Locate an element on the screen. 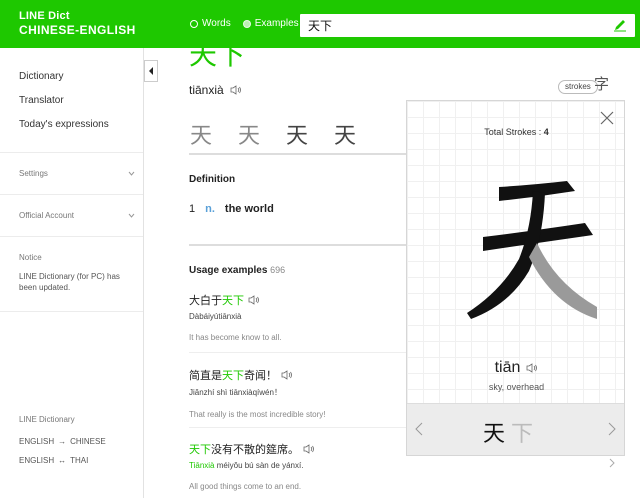  radio-selected-icon is located at coordinates (246, 23).